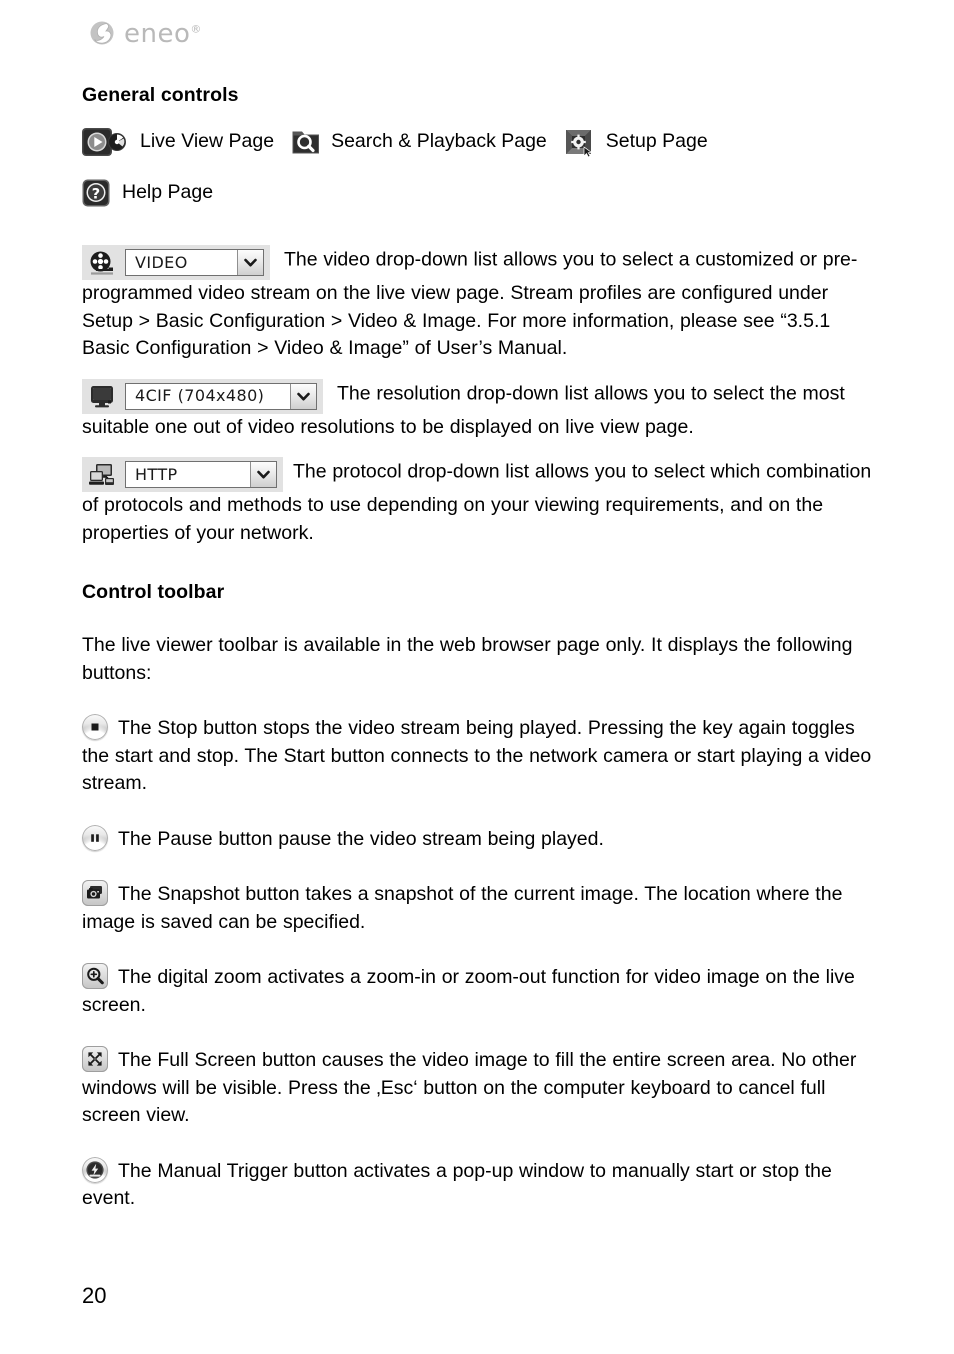  I want to click on stop-button-icon, so click(95, 727).